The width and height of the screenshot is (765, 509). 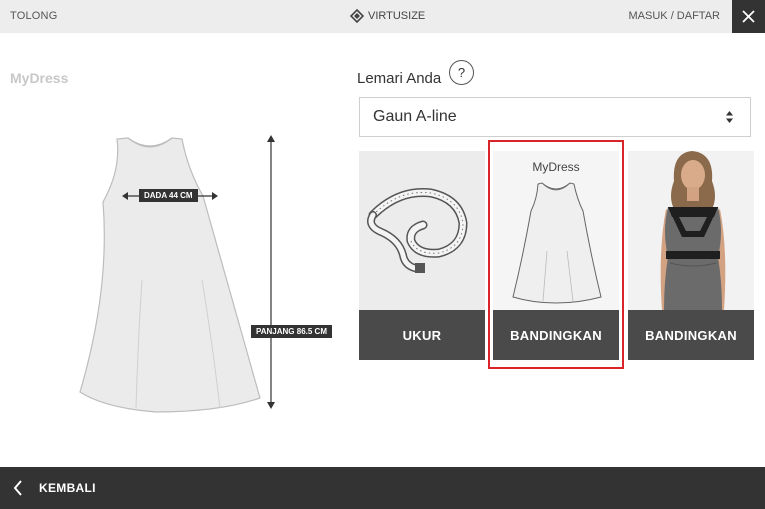 What do you see at coordinates (417, 230) in the screenshot?
I see `measuring-tape-icon` at bounding box center [417, 230].